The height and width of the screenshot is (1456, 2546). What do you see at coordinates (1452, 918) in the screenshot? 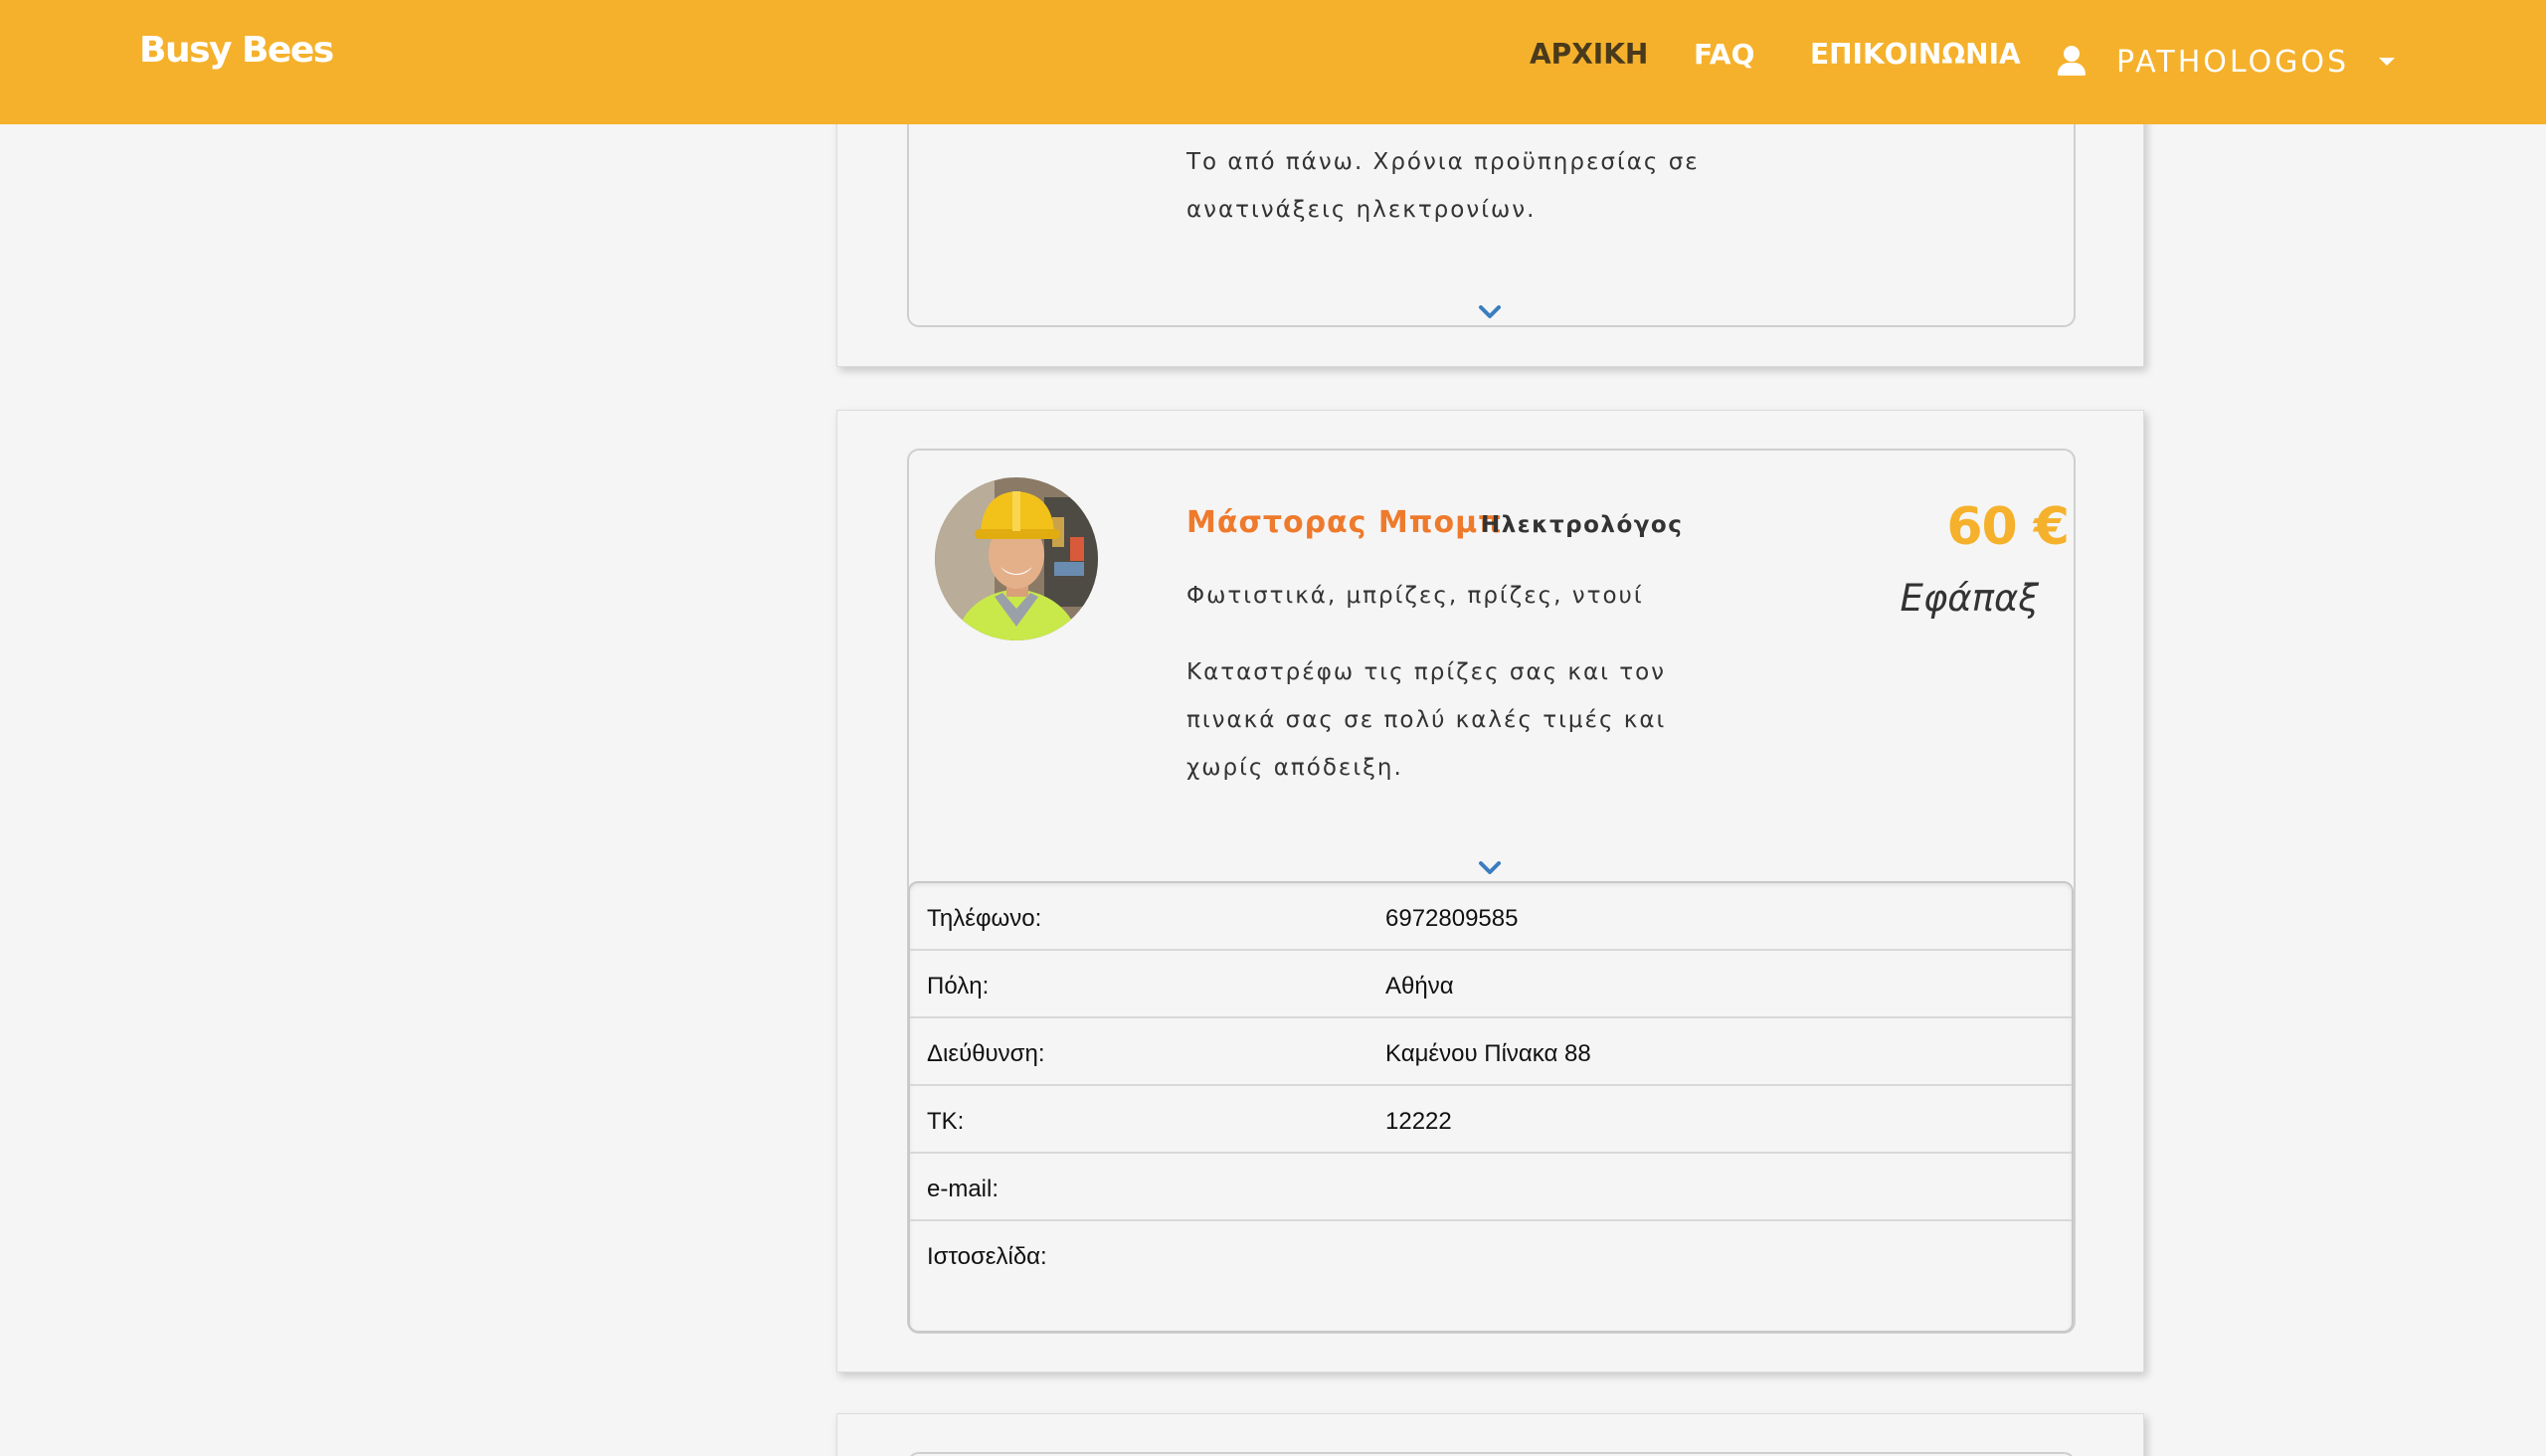
I see `phone-value: 6972809585` at bounding box center [1452, 918].